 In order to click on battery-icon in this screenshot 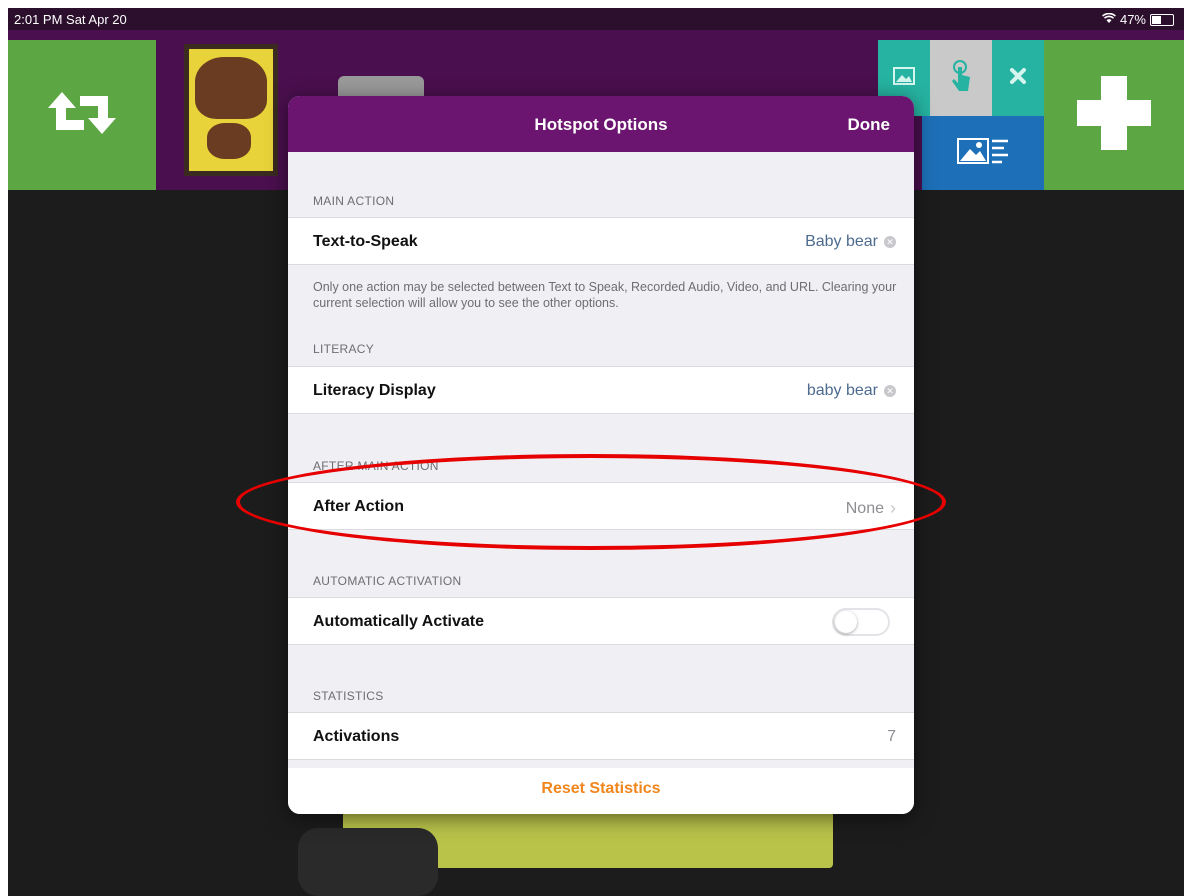, I will do `click(1162, 19)`.